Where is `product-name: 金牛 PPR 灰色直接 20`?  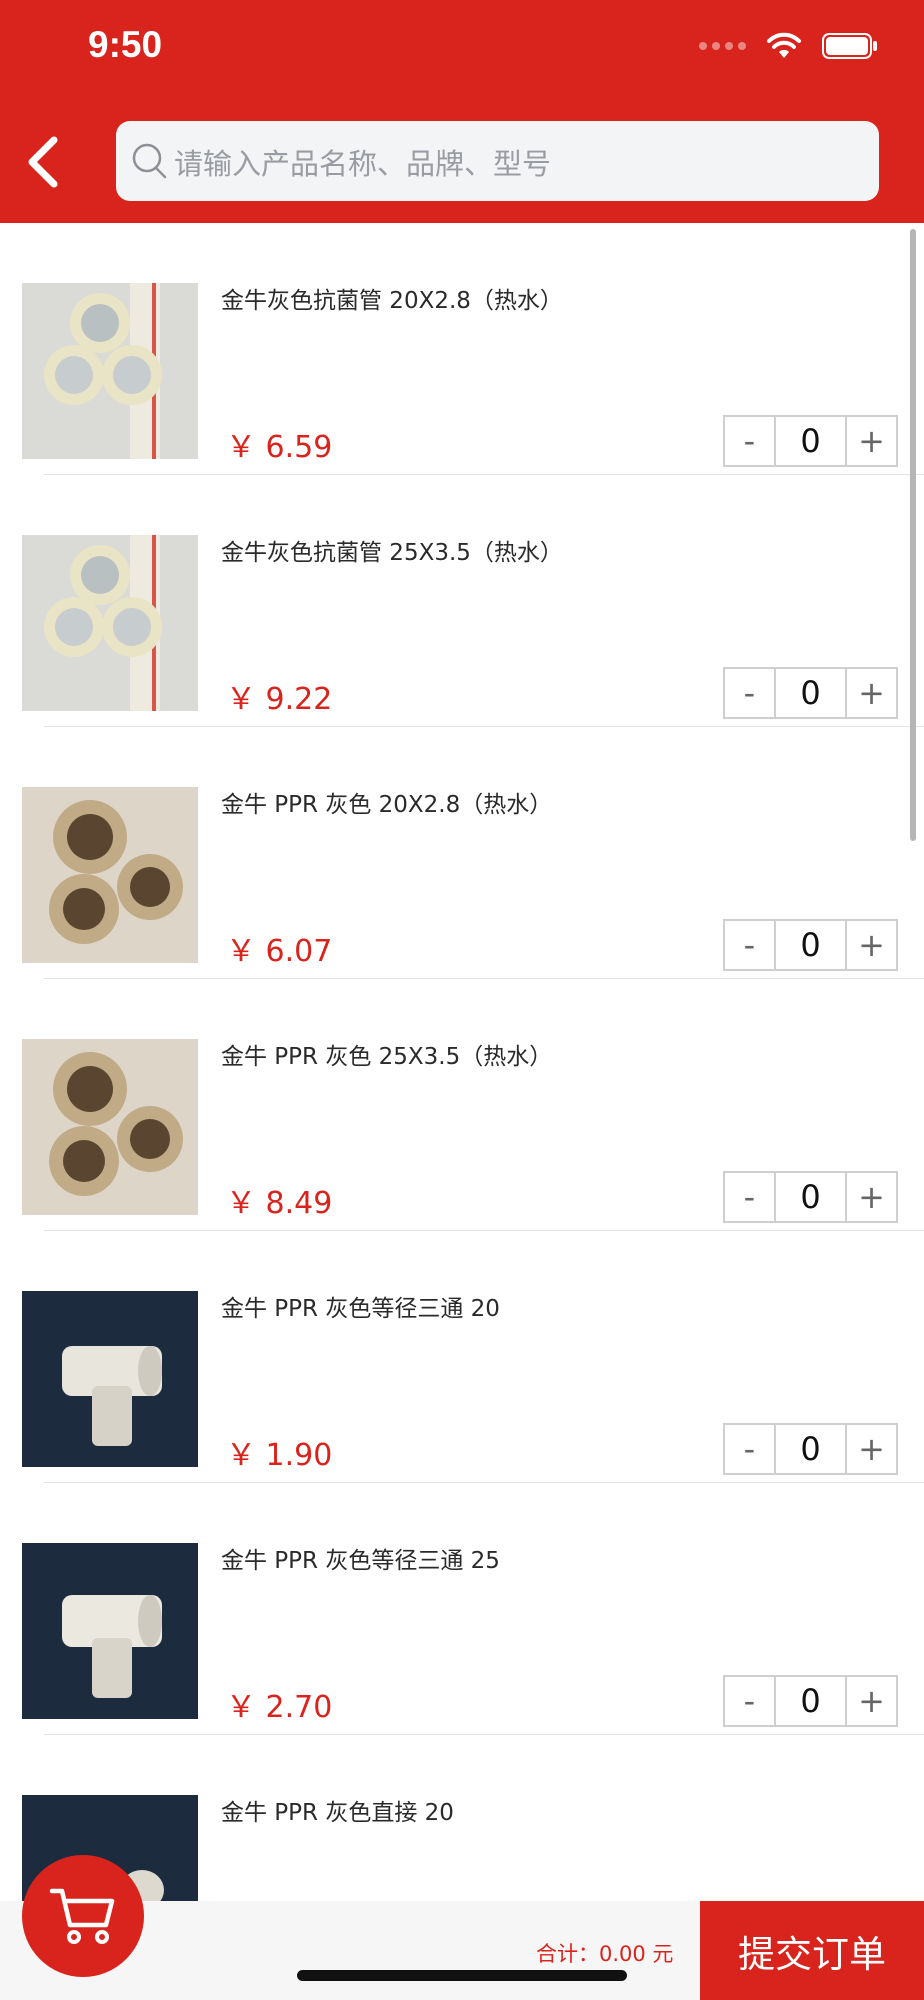 product-name: 金牛 PPR 灰色直接 20 is located at coordinates (337, 1813).